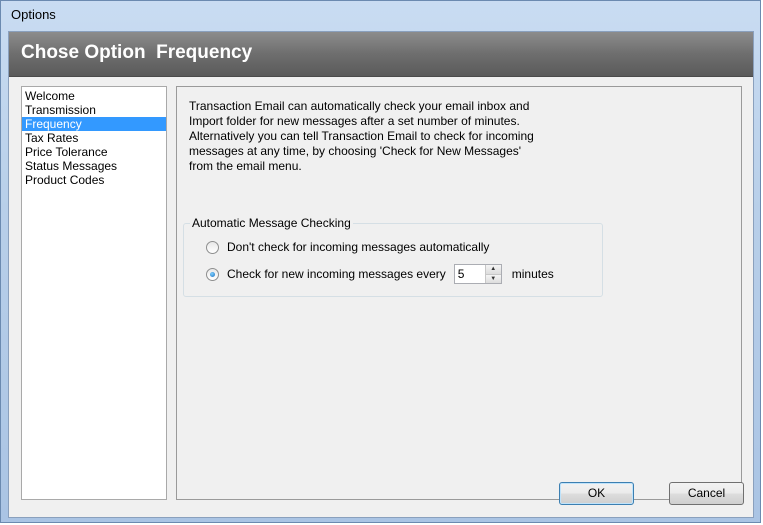 The image size is (763, 525). Describe the element at coordinates (596, 493) in the screenshot. I see `ok-button: OK` at that location.